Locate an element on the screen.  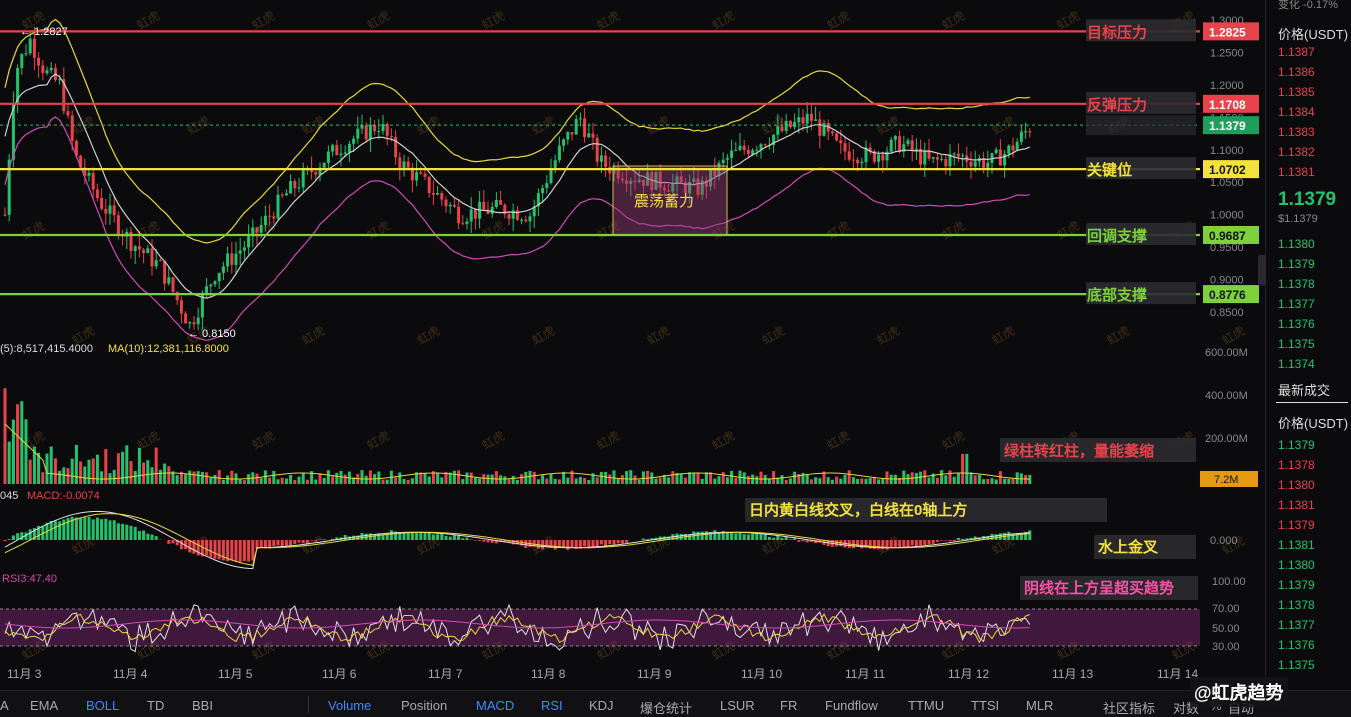
indicator-tab-rsi: RSI is located at coordinates (552, 705).